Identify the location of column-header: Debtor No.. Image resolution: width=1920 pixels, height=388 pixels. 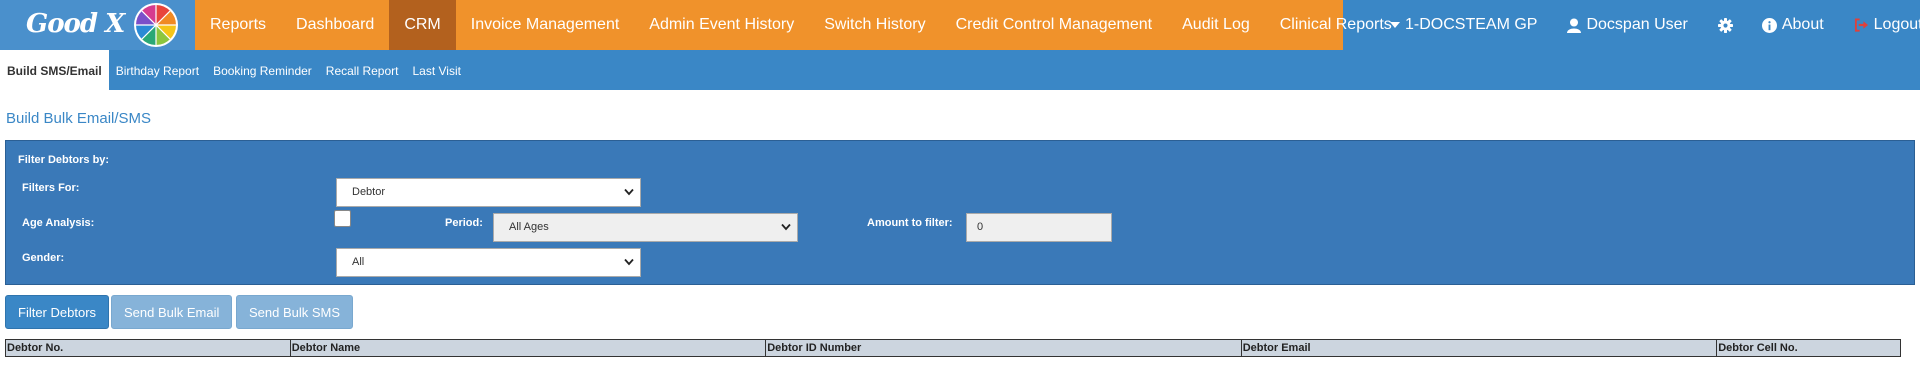
(148, 348).